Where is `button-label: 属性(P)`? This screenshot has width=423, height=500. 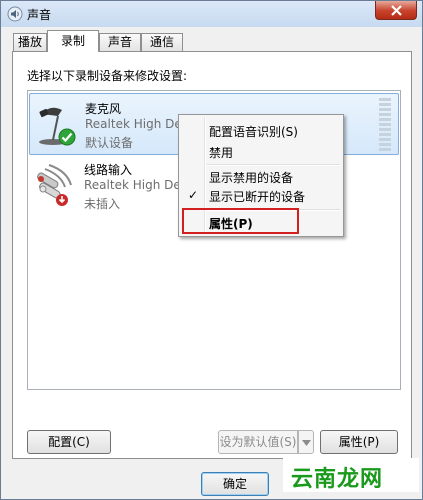
button-label: 属性(P) is located at coordinates (359, 442).